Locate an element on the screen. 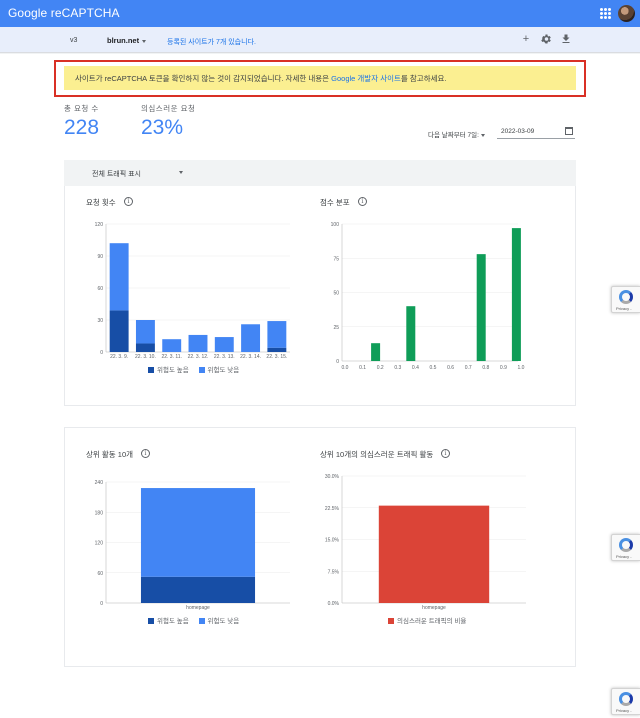 The width and height of the screenshot is (640, 718). suspicious-requests-value: 23% is located at coordinates (162, 127).